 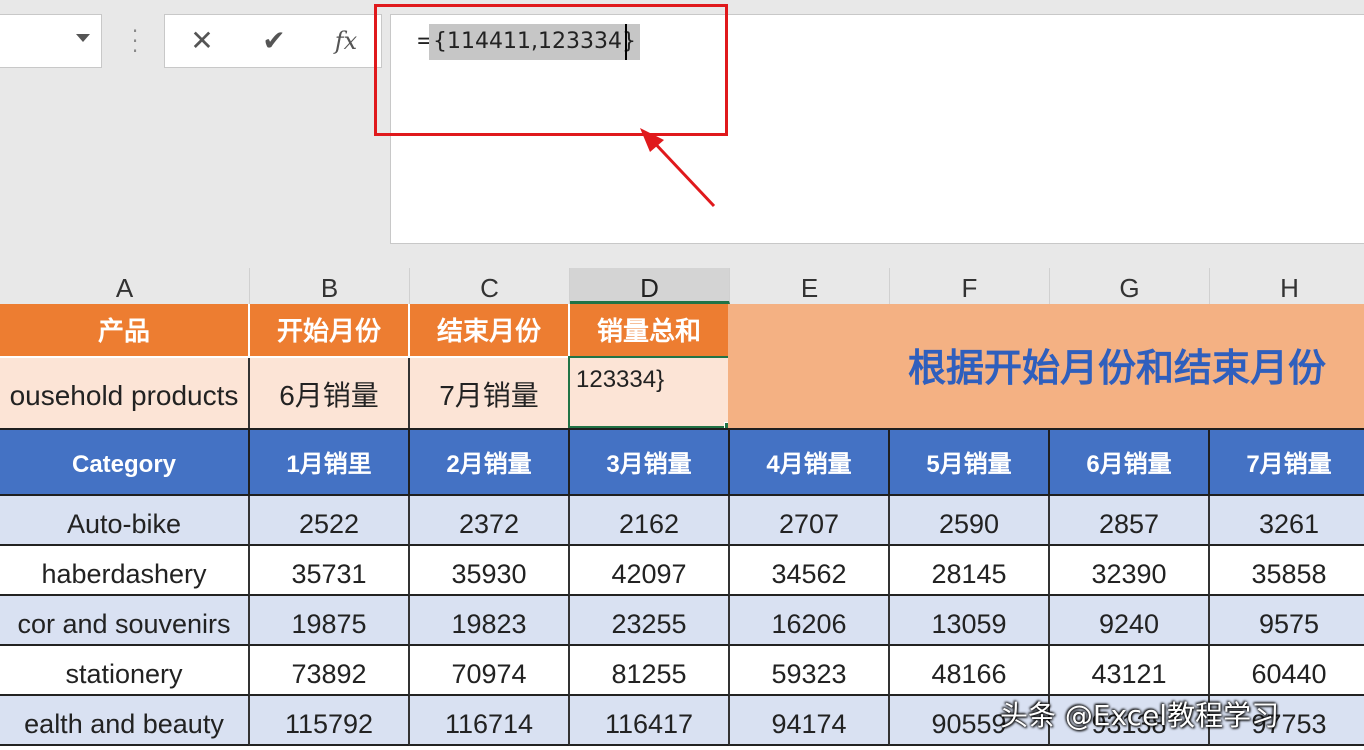 What do you see at coordinates (970, 462) in the screenshot?
I see `table-header-cell: 5月销量` at bounding box center [970, 462].